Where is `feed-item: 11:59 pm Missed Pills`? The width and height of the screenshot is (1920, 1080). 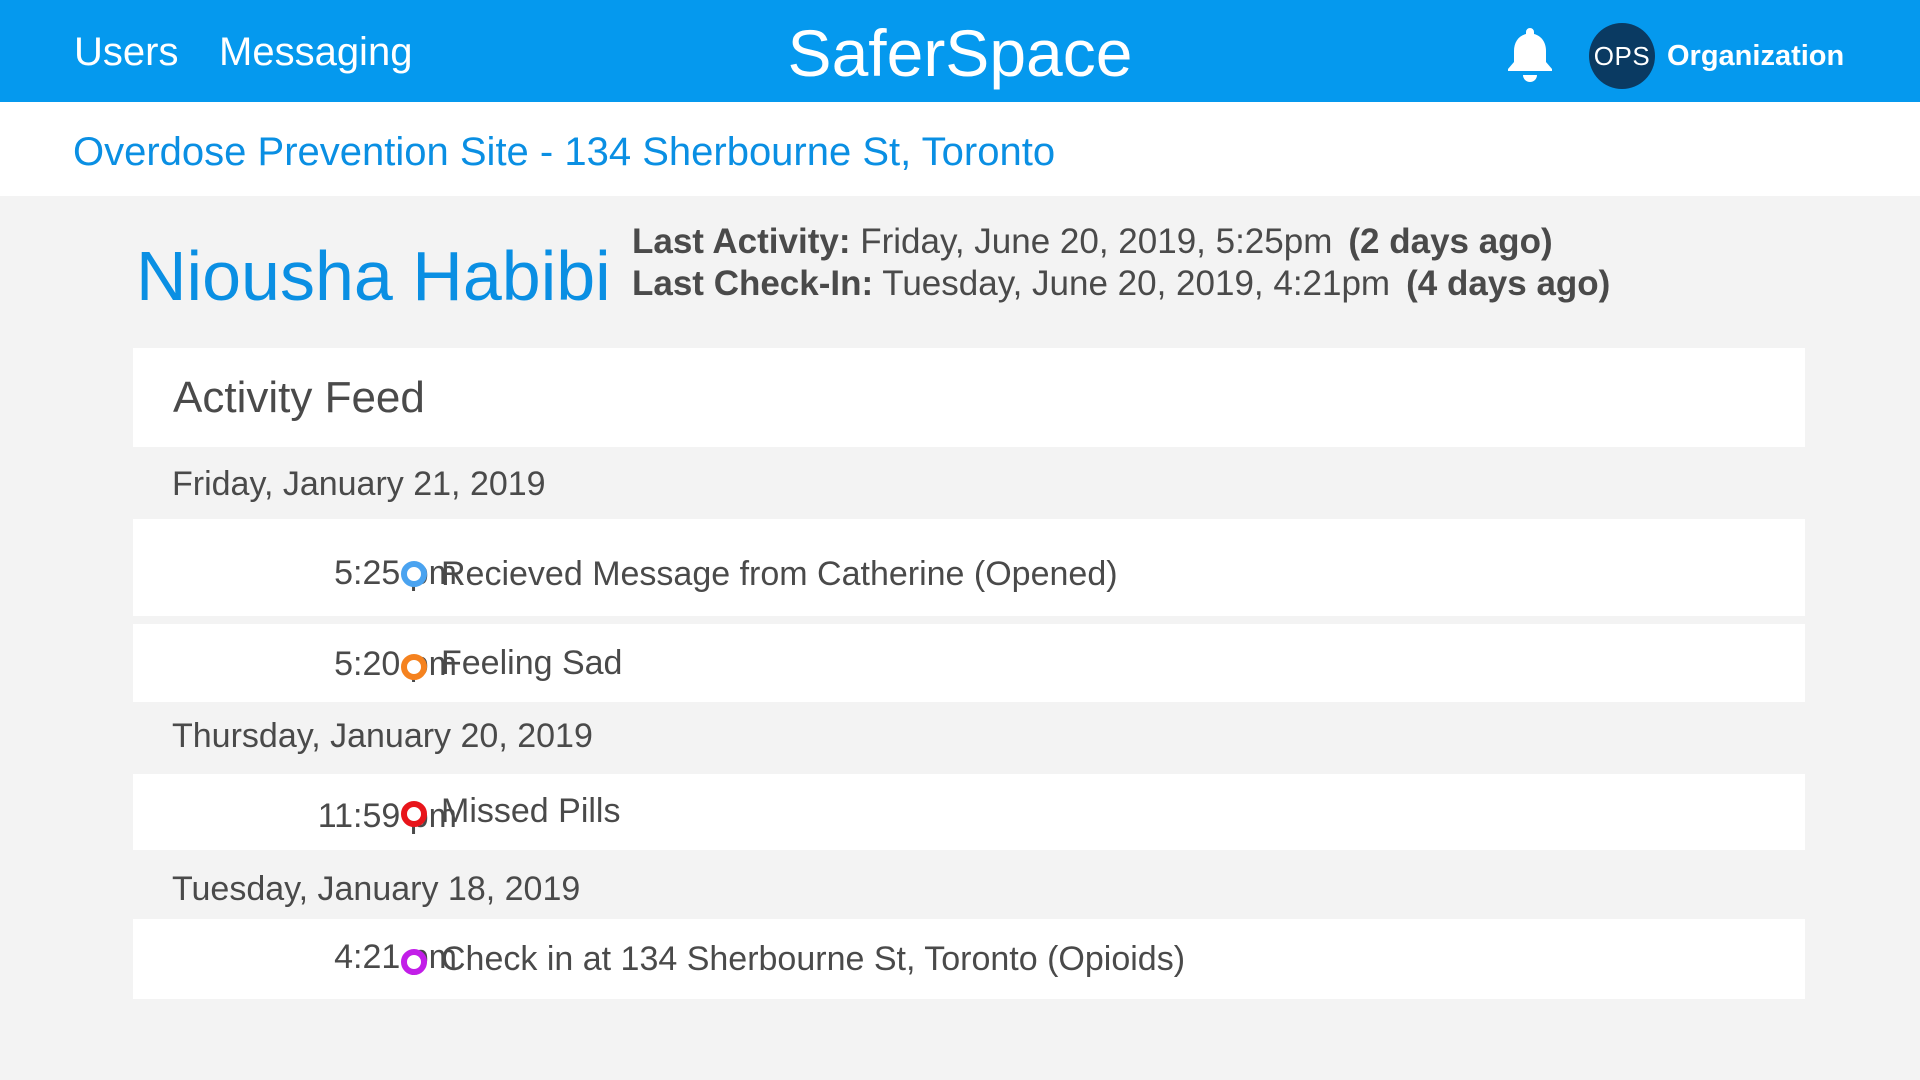
feed-item: 11:59 pm Missed Pills is located at coordinates (969, 812).